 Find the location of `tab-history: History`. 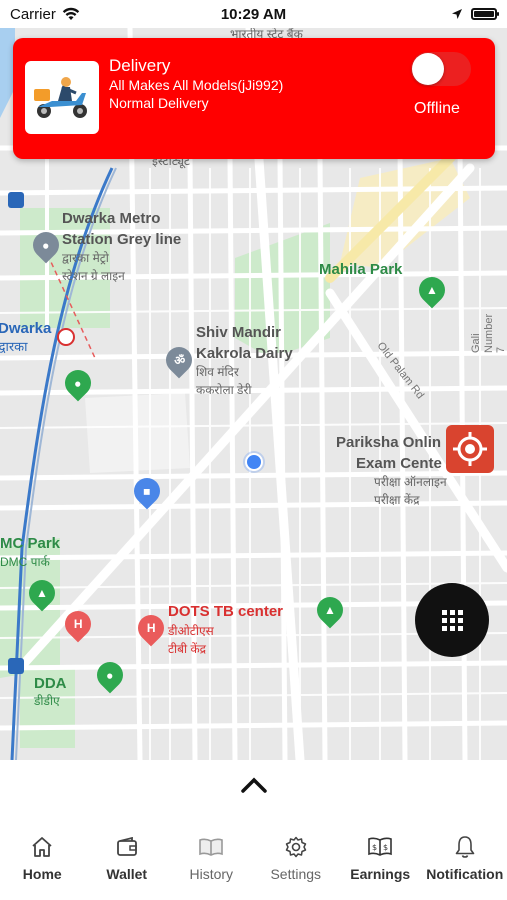

tab-history: History is located at coordinates (211, 855).